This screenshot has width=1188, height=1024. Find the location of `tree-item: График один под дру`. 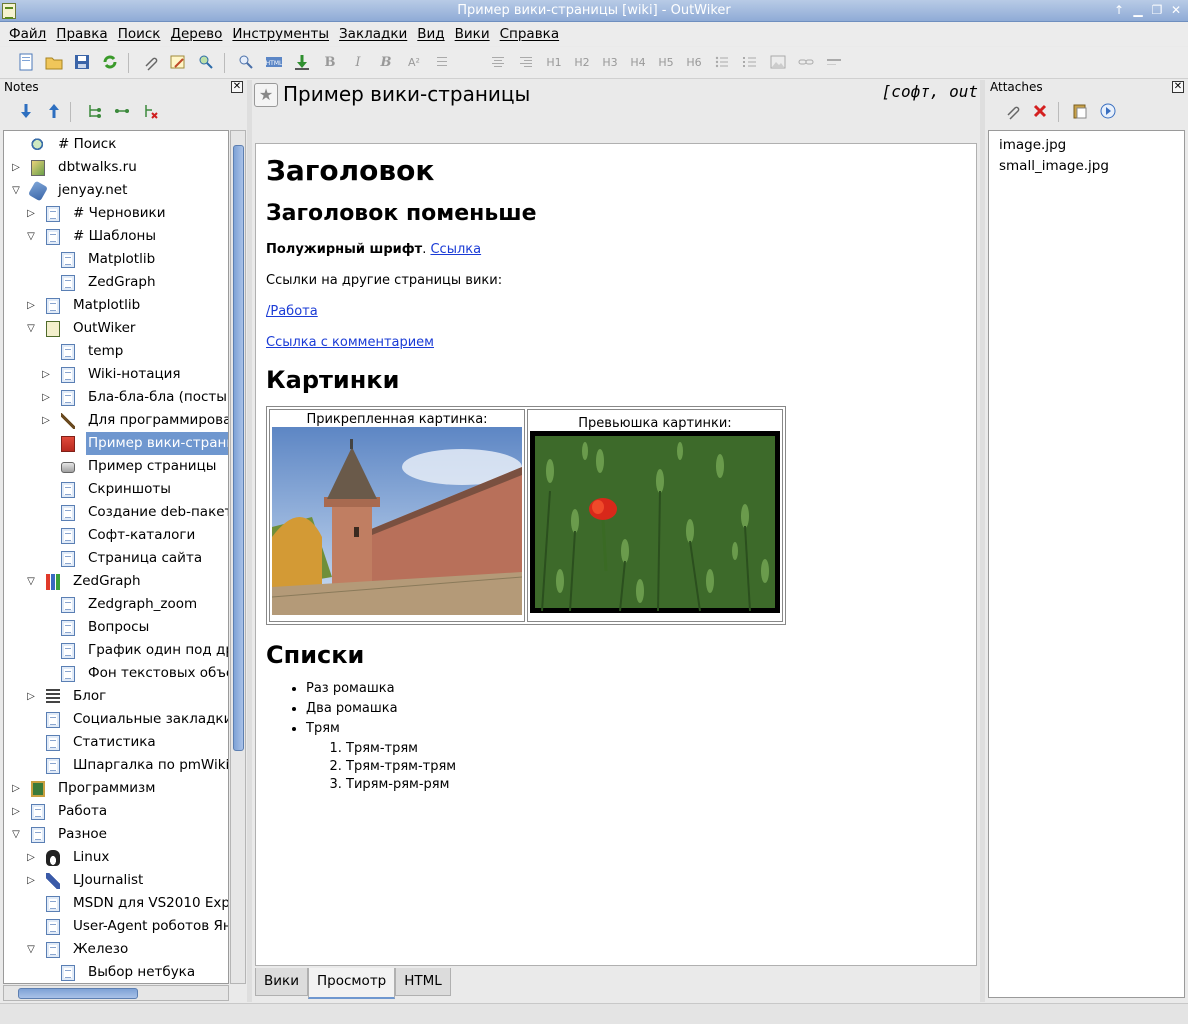

tree-item: График один под дру is located at coordinates (116, 650).